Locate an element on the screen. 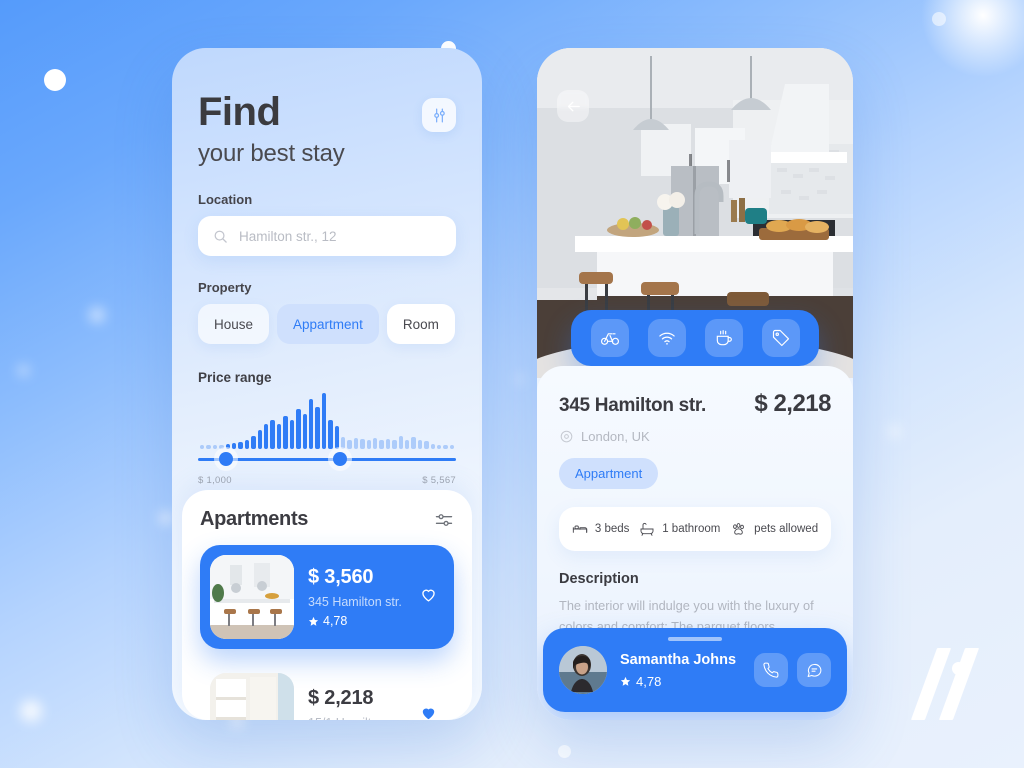 This screenshot has width=1024, height=768. hero-section is located at coordinates (695, 213).